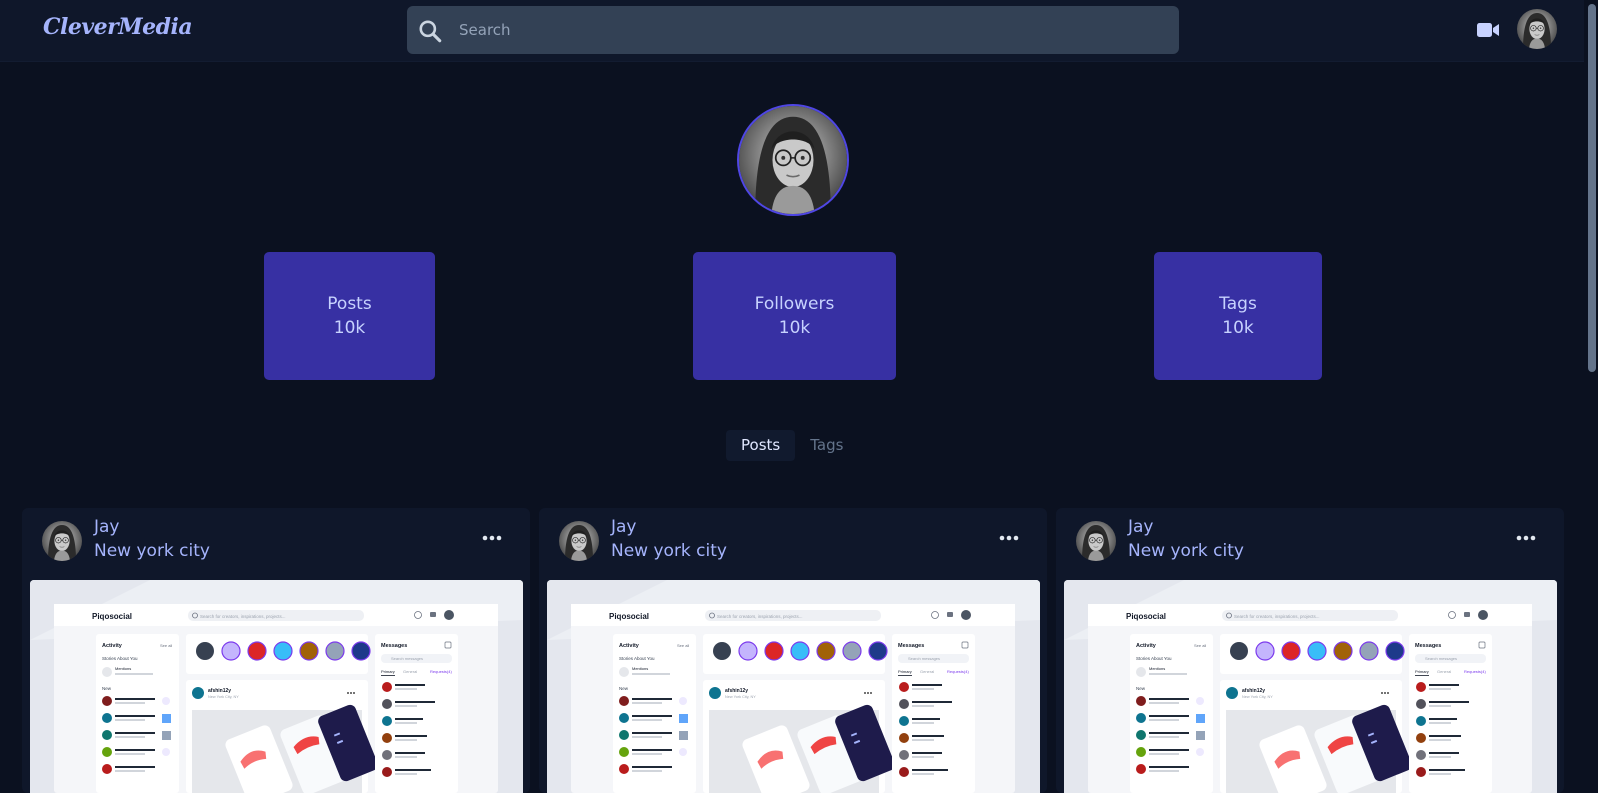  What do you see at coordinates (794, 316) in the screenshot?
I see `stat-followers-card: Followers 10k` at bounding box center [794, 316].